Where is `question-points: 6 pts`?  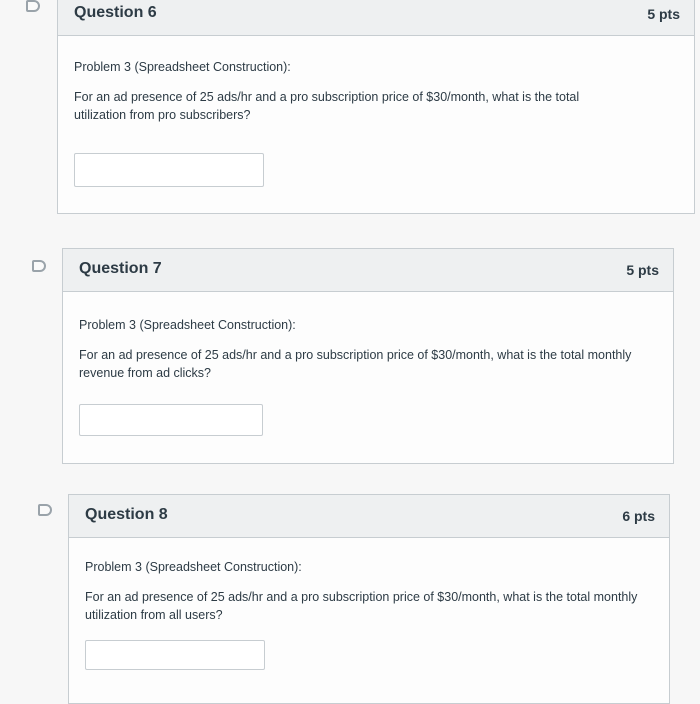 question-points: 6 pts is located at coordinates (638, 516).